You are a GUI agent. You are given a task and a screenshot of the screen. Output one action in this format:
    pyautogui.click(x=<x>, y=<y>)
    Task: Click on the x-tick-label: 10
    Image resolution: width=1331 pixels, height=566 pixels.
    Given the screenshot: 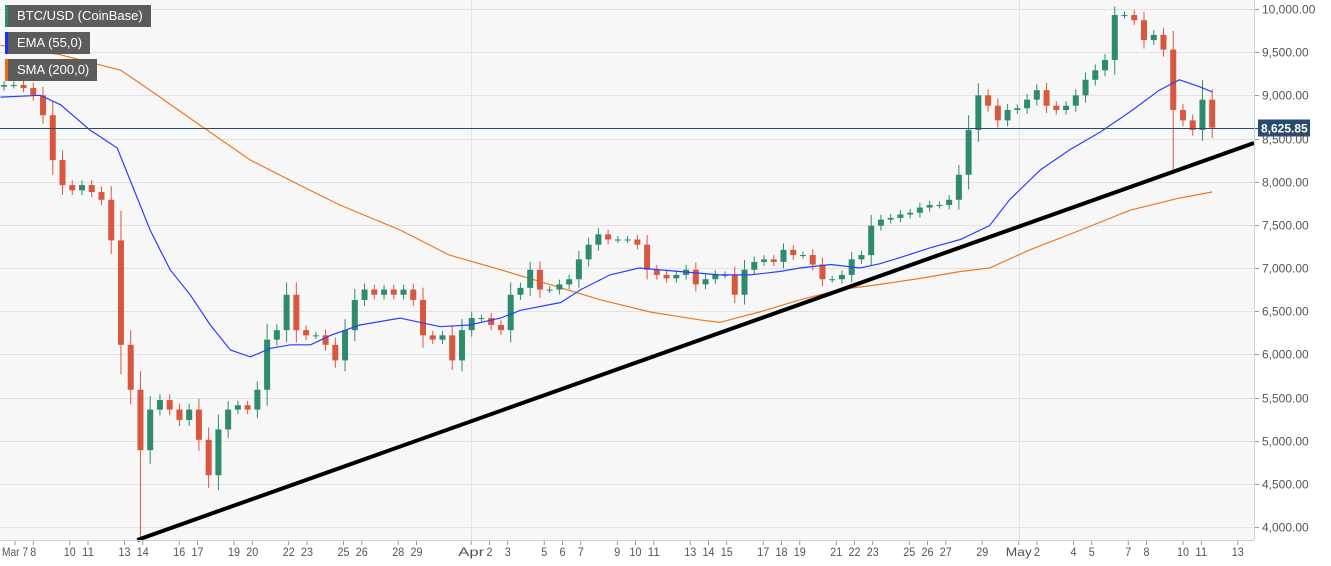 What is the action you would take?
    pyautogui.click(x=636, y=552)
    